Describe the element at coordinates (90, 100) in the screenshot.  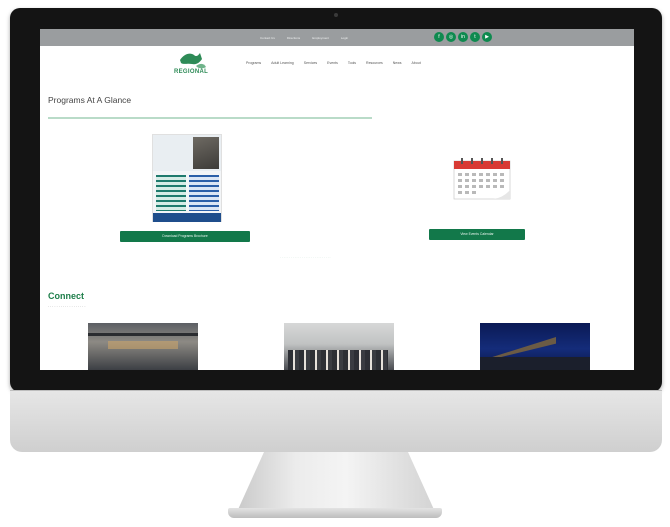
I see `page-title: Programs At A Glance` at that location.